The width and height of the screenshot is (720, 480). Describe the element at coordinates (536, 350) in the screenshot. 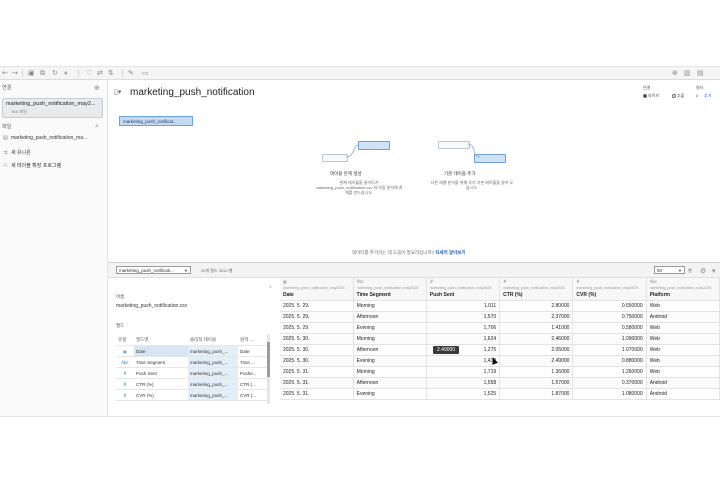

I see `table-cell: 2.05000` at that location.